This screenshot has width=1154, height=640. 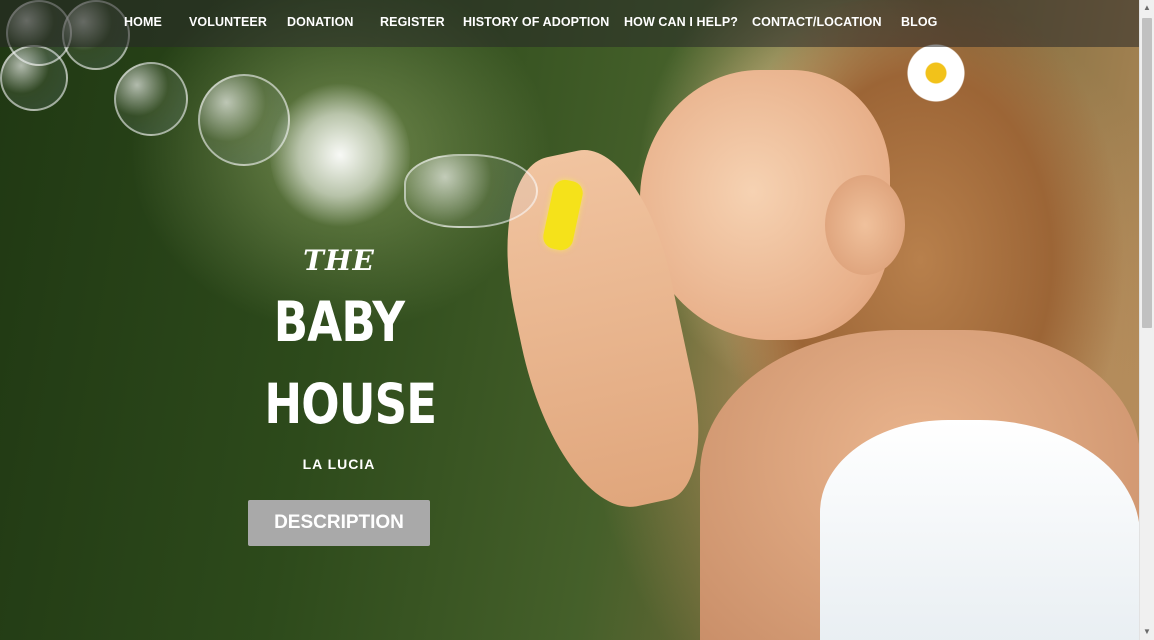 I want to click on nav-item-history-of-adoption: HISTORY OF ADOPTION, so click(x=536, y=22).